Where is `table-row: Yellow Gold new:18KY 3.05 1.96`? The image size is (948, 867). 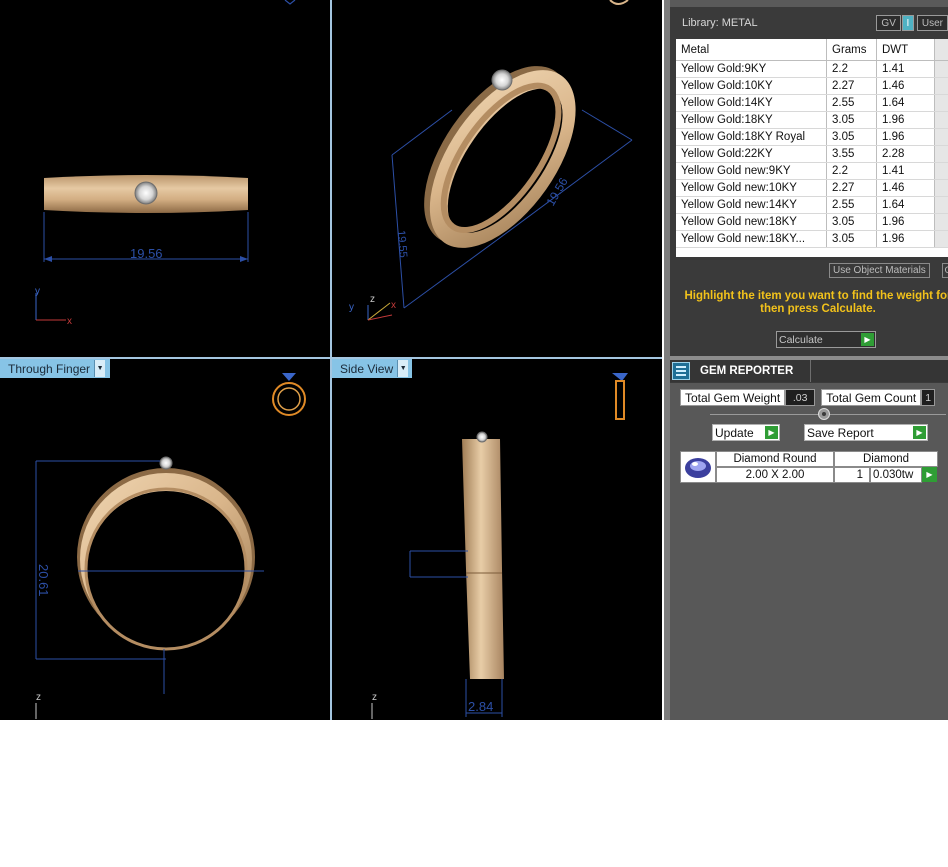 table-row: Yellow Gold new:18KY 3.05 1.96 is located at coordinates (812, 222).